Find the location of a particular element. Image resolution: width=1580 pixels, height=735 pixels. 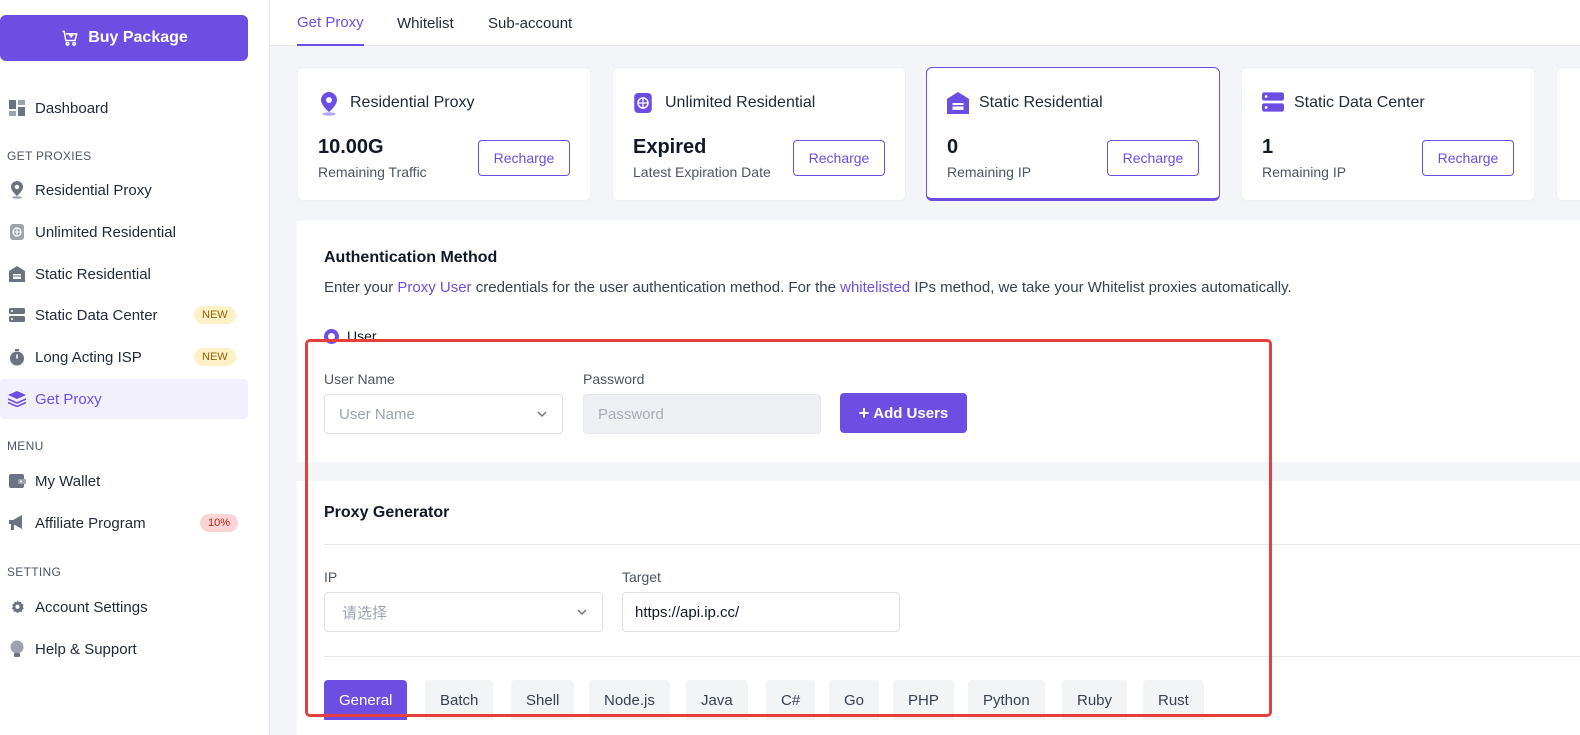

sidebar-item-static-data-center: Static Data Center NEW is located at coordinates (124, 315).